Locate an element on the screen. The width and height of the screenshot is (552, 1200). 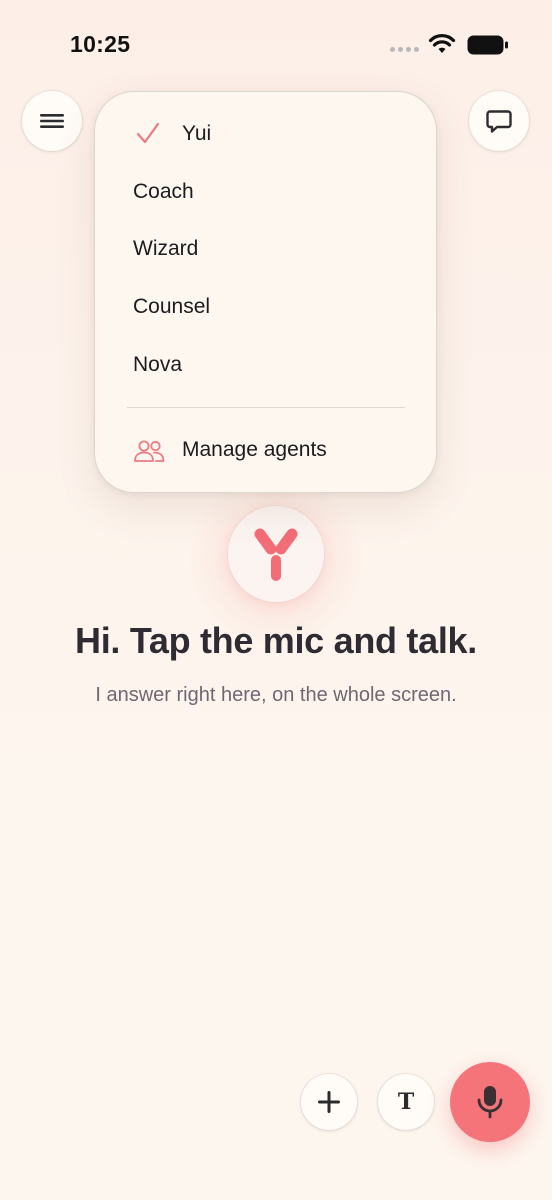
plus-icon is located at coordinates (329, 1102).